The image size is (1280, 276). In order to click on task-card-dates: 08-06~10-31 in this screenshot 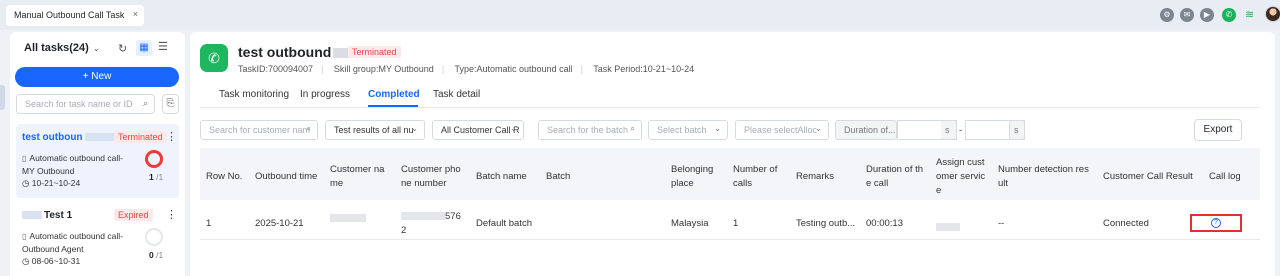, I will do `click(56, 261)`.